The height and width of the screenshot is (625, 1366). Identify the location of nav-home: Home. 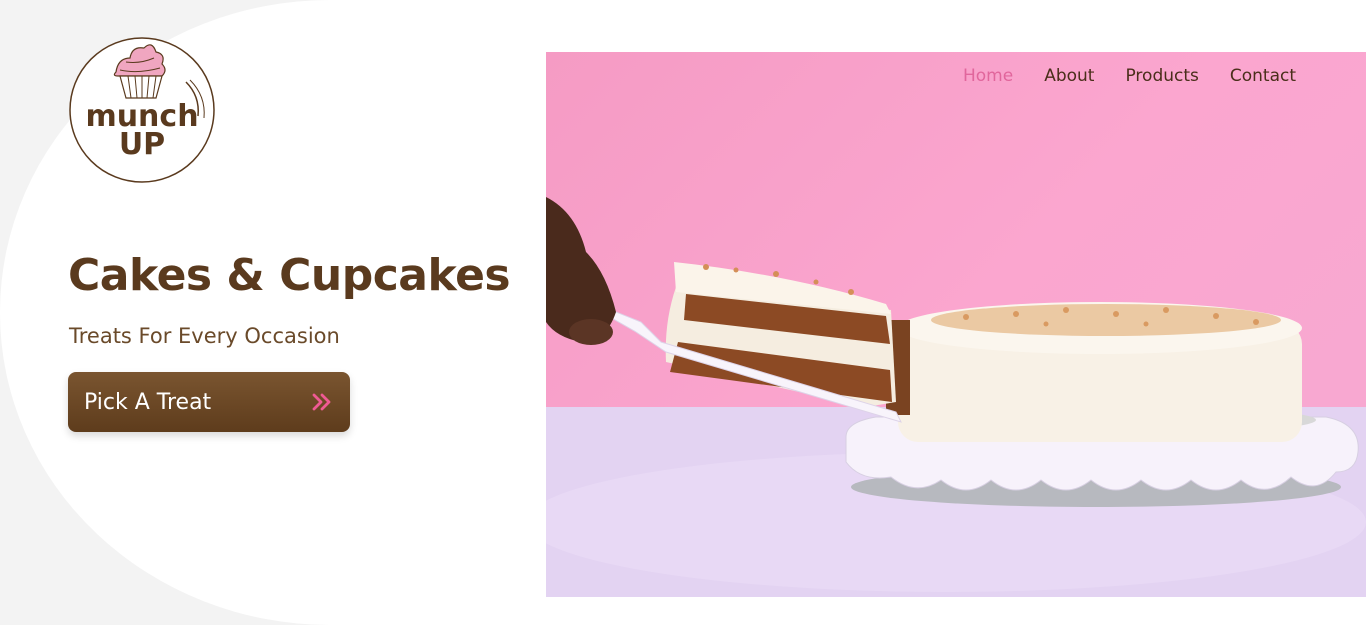
(988, 76).